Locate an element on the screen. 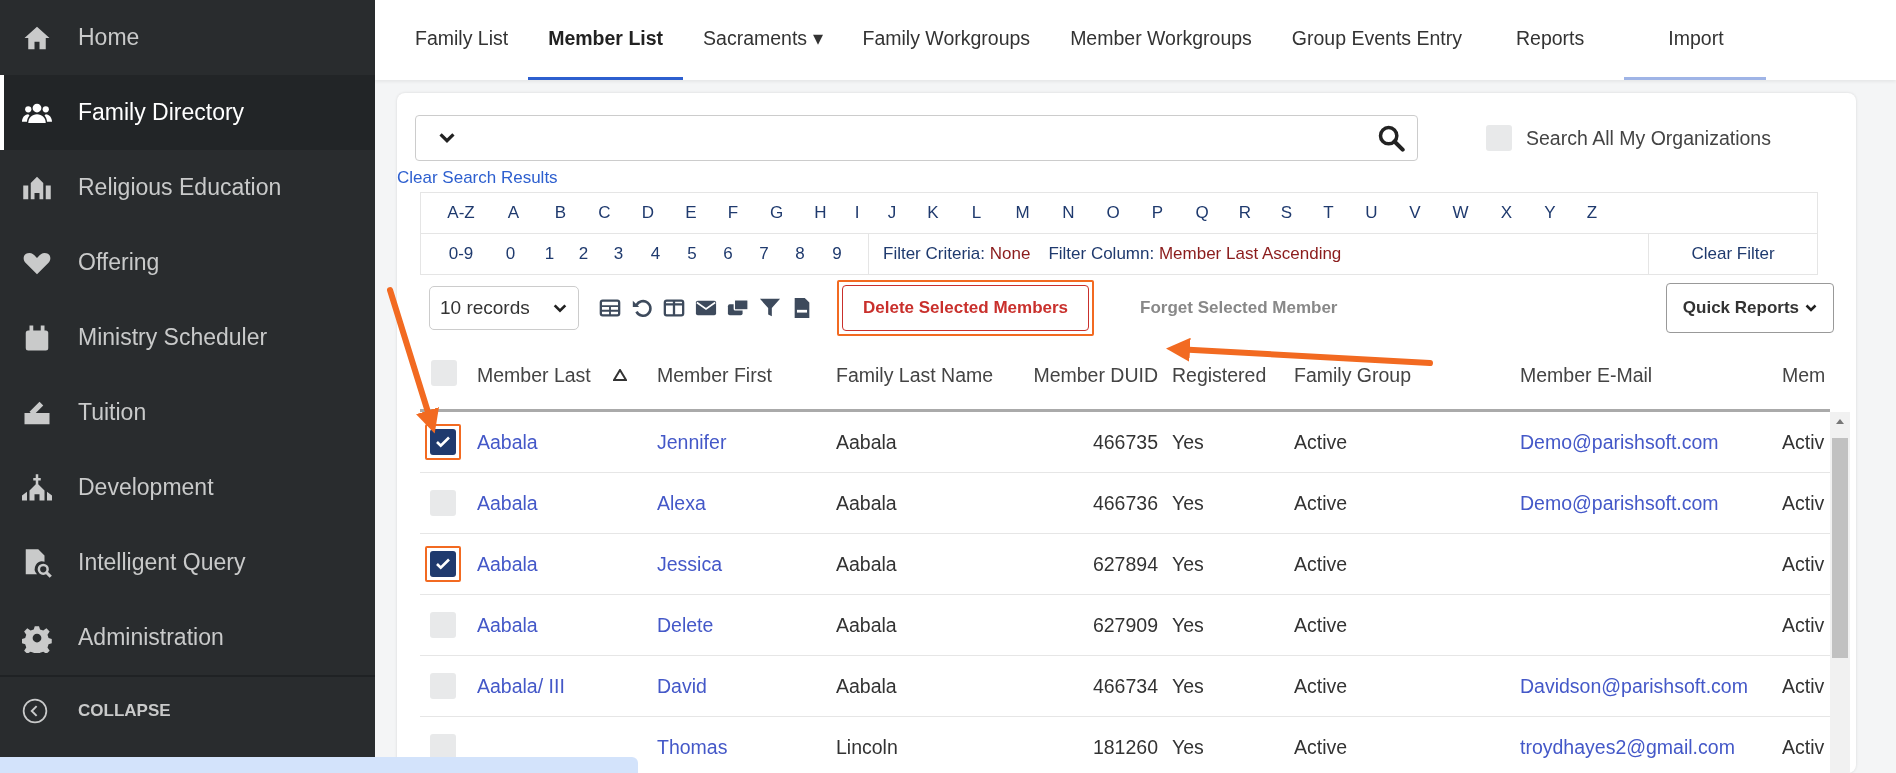 The image size is (1896, 773). tab: Member List is located at coordinates (606, 40).